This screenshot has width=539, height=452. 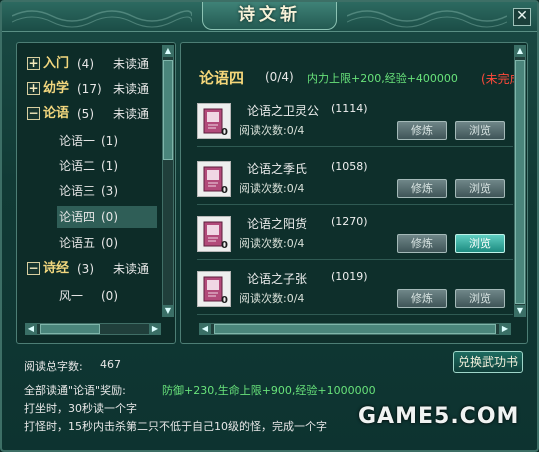 I want to click on tree-item-name: 风一, so click(x=71, y=296).